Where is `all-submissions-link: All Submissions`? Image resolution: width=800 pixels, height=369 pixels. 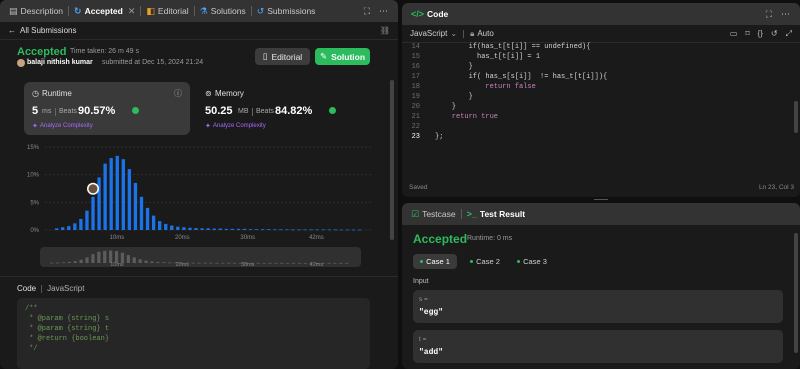
all-submissions-link: All Submissions is located at coordinates (48, 30).